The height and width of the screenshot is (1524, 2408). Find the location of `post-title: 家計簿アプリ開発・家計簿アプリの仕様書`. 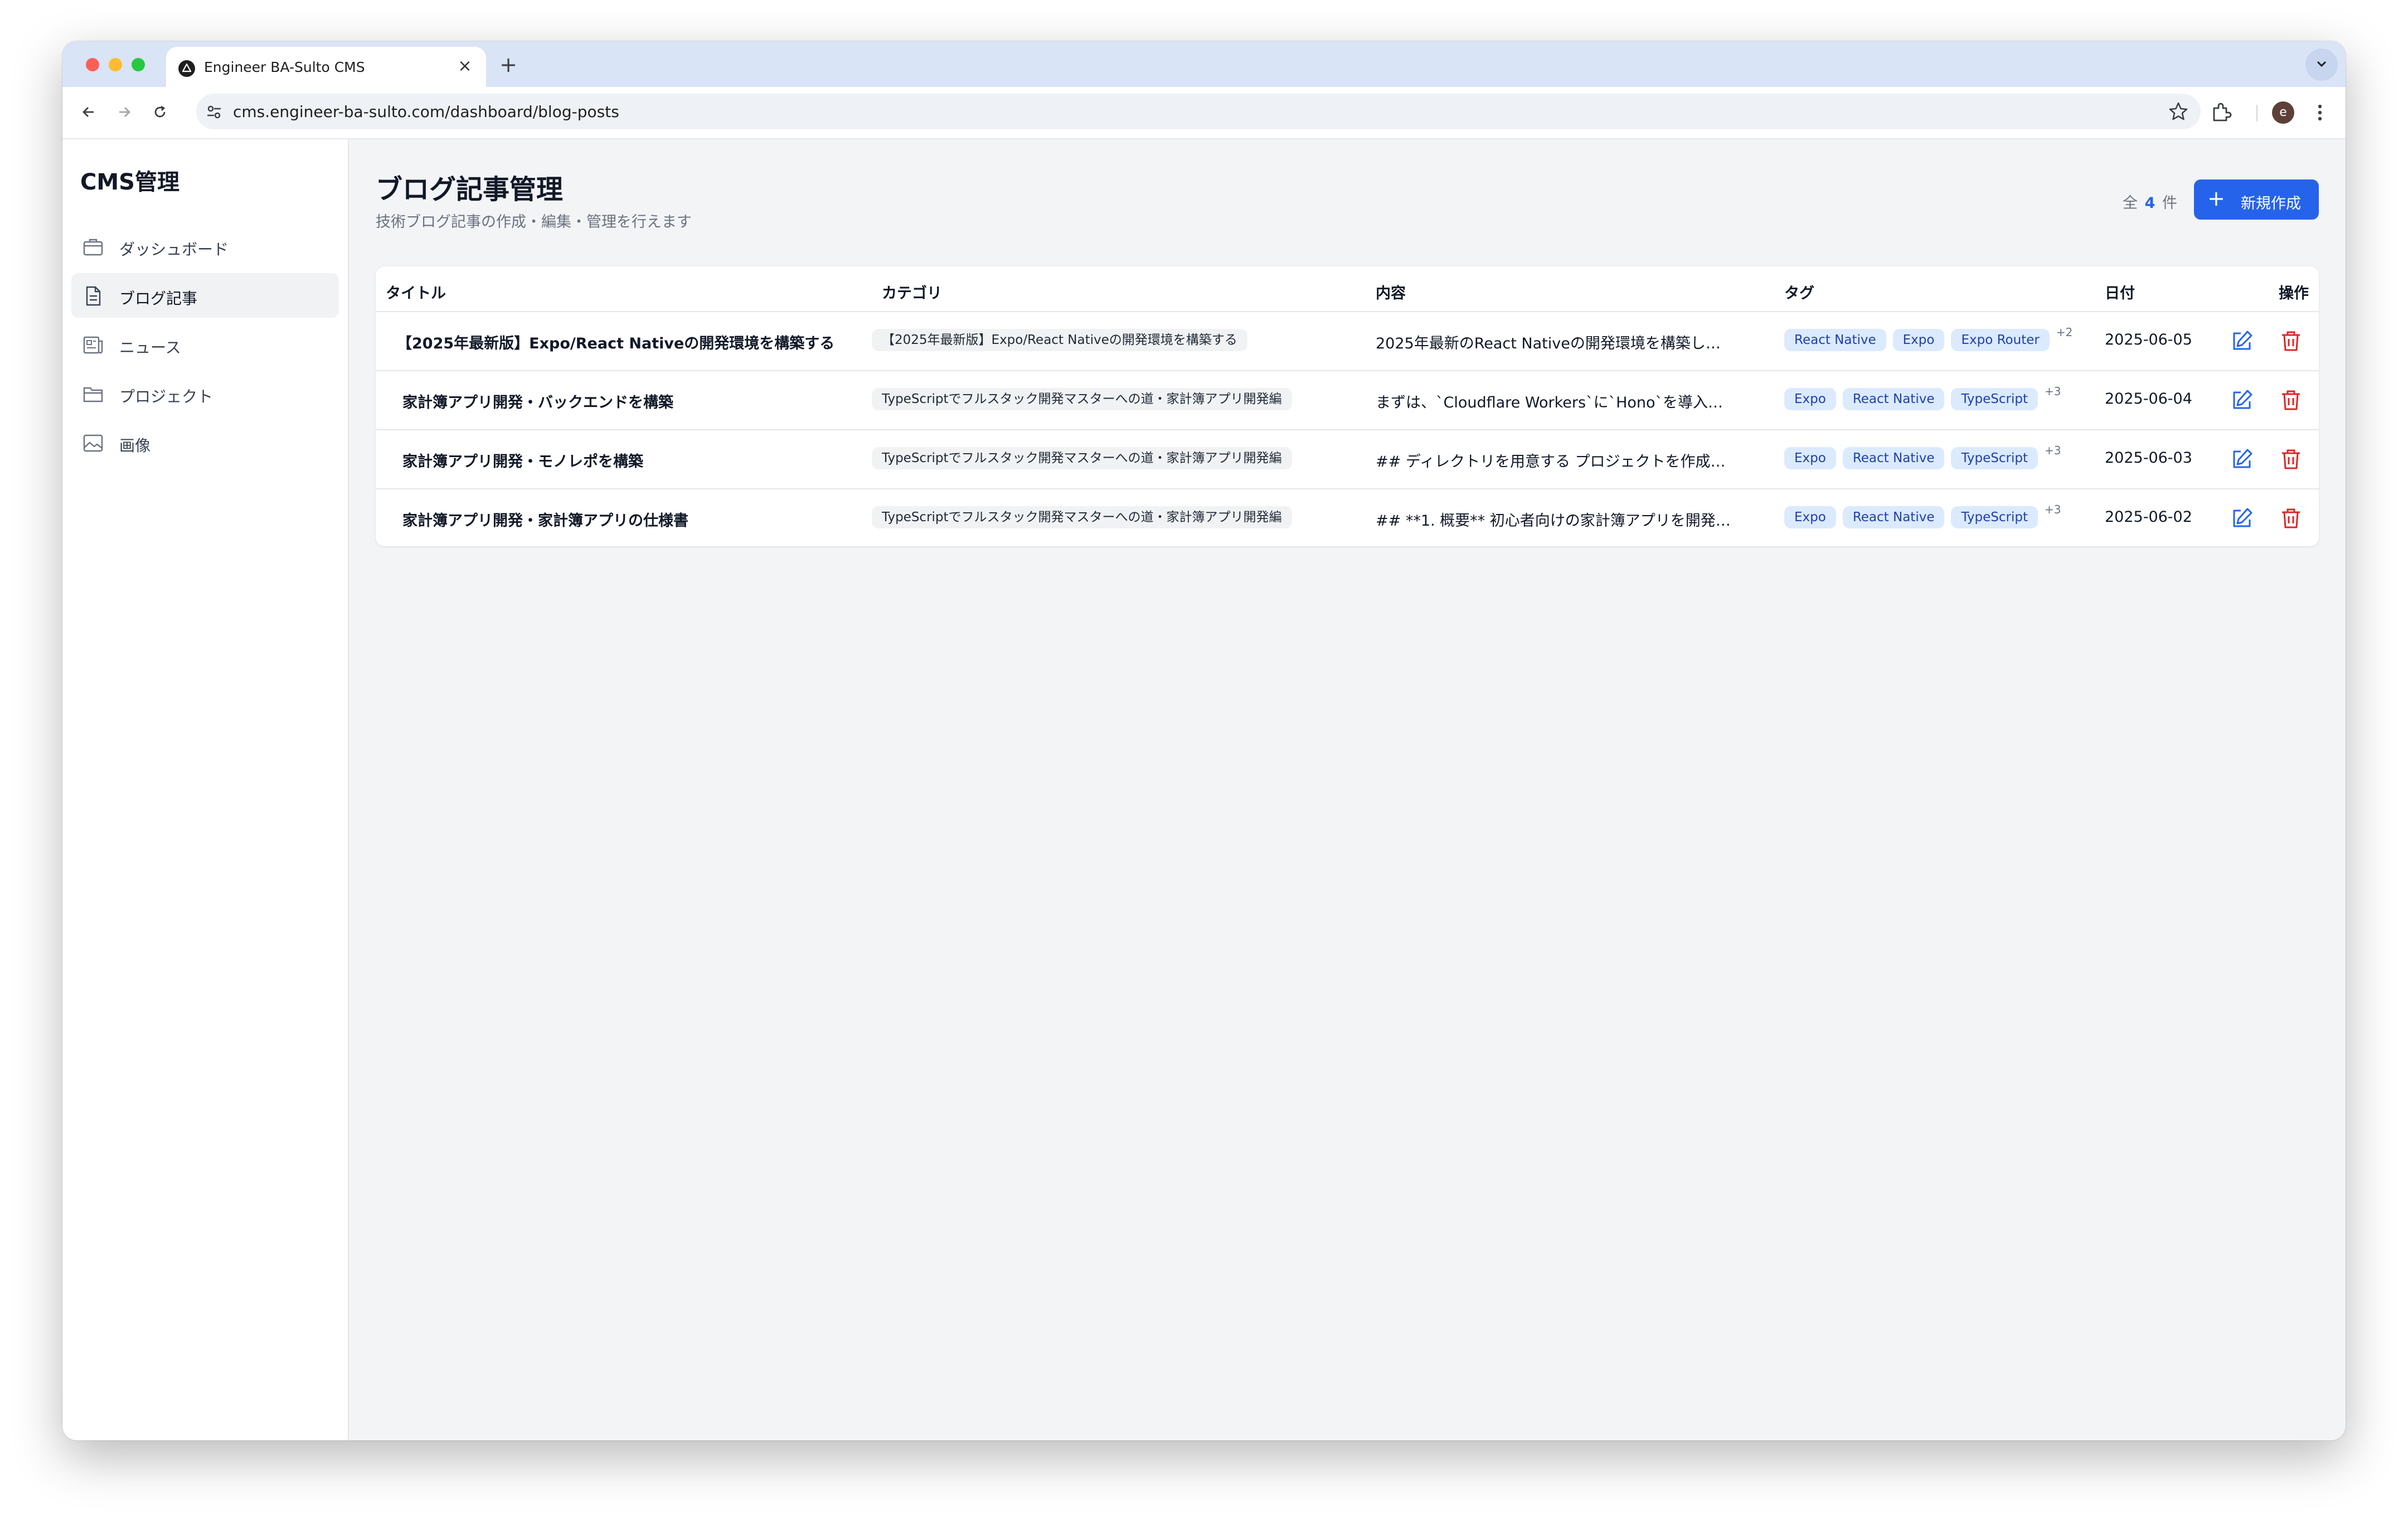

post-title: 家計簿アプリ開発・家計簿アプリの仕様書 is located at coordinates (637, 519).